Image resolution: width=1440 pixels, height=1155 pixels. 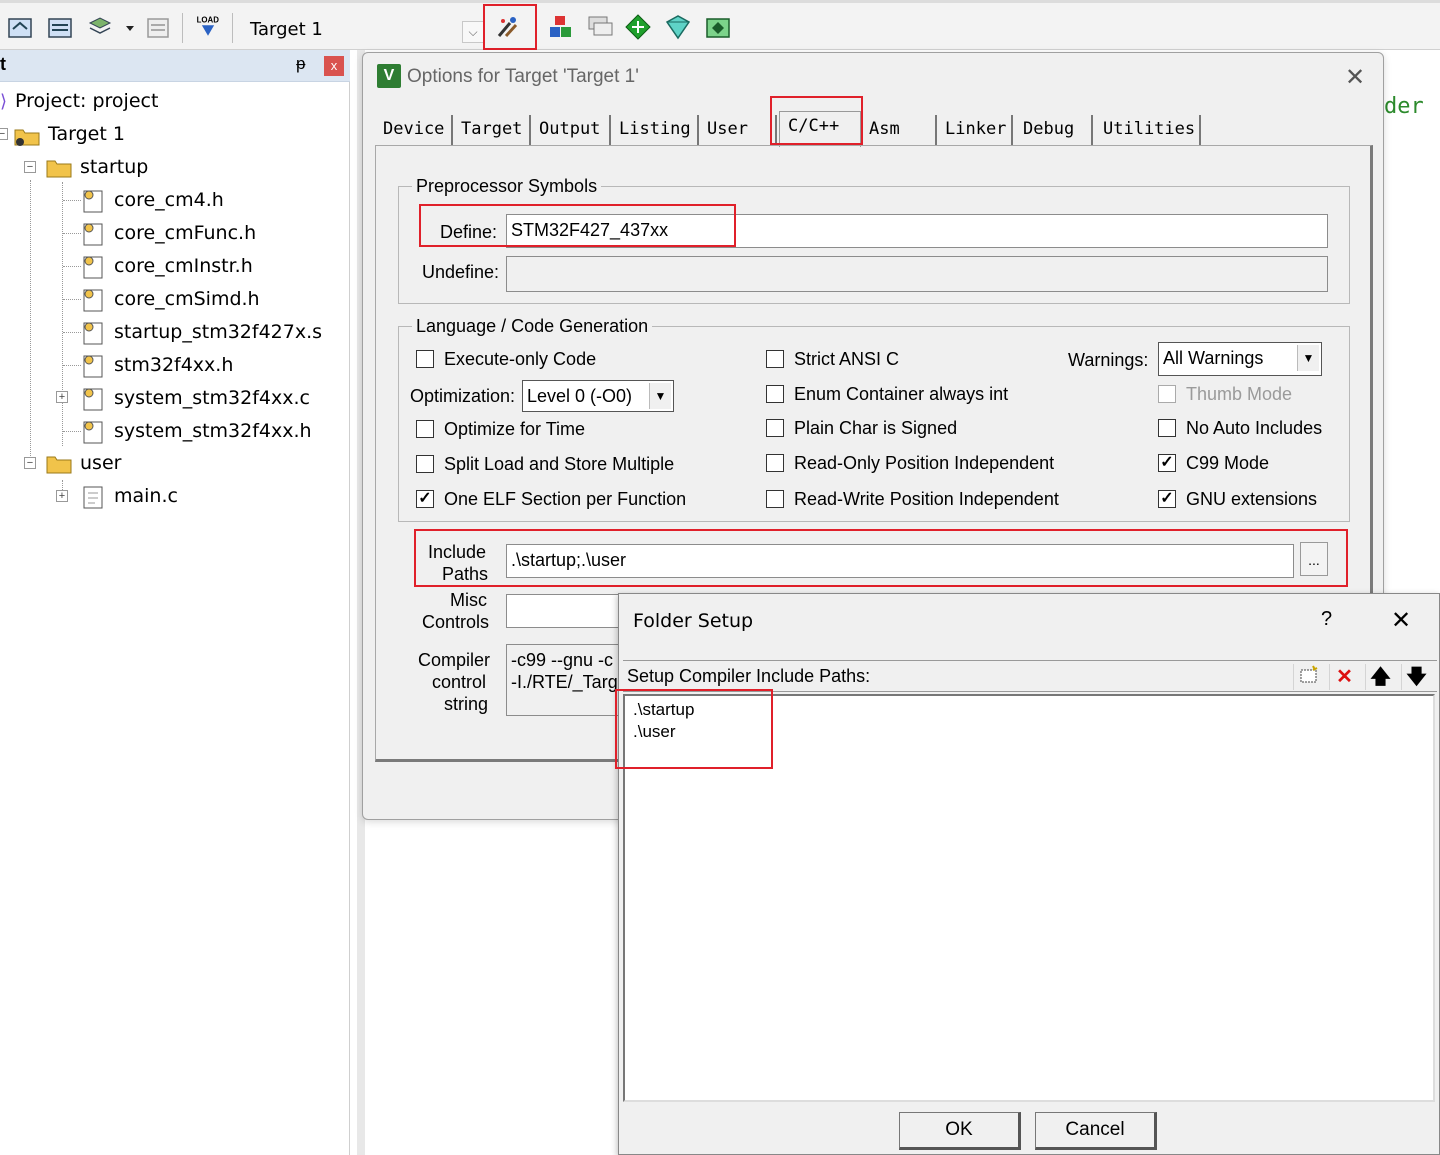 What do you see at coordinates (168, 233) in the screenshot?
I see `tree-file: core_cmFunc.h` at bounding box center [168, 233].